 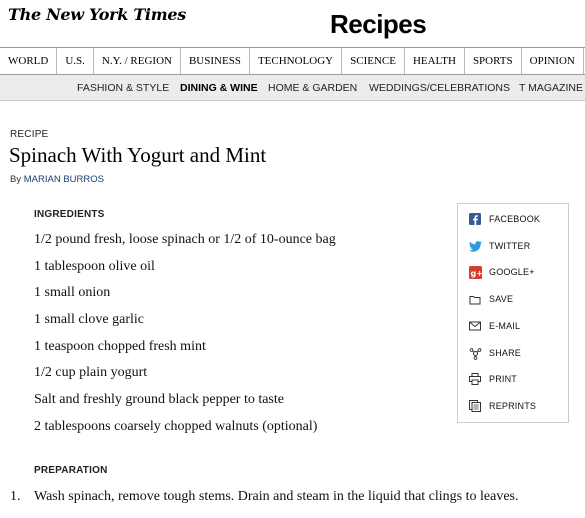 I want to click on twitter-icon, so click(x=475, y=246).